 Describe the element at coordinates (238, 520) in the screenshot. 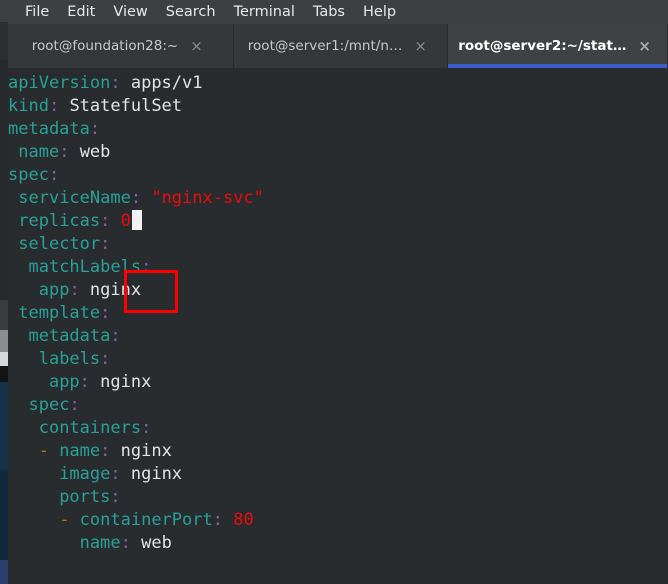

I see `yaml-value: 80` at that location.